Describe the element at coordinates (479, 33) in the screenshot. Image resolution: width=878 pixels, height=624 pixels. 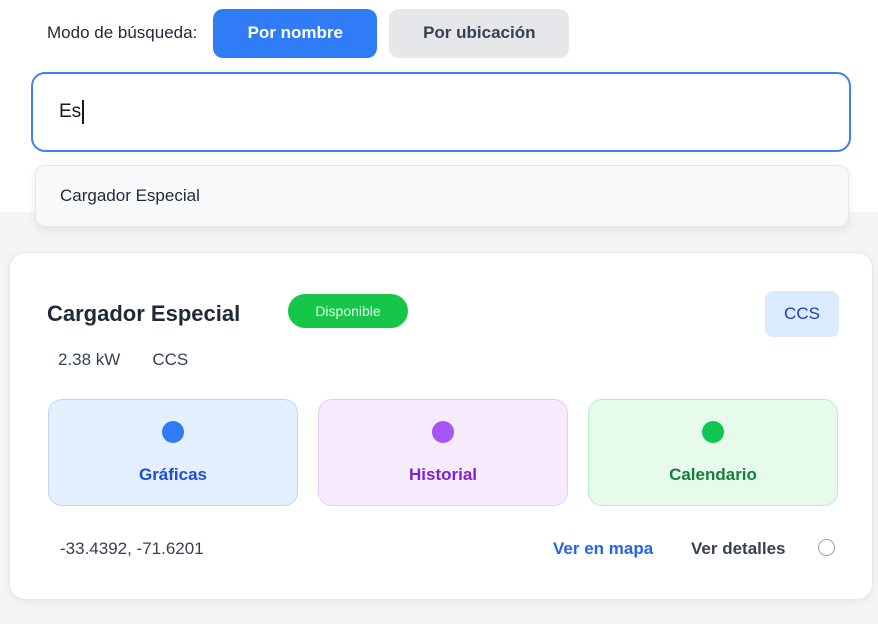
I see `by-location-button: Por ubicación` at that location.